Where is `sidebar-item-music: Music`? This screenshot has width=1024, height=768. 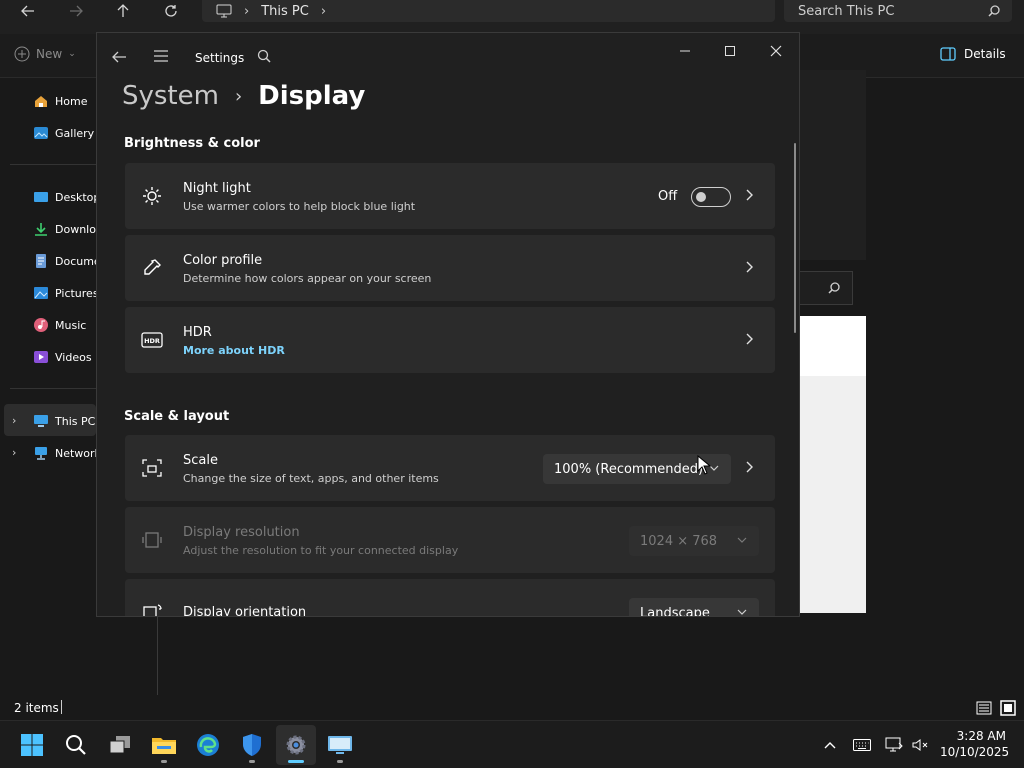
sidebar-item-music: Music is located at coordinates (59, 325).